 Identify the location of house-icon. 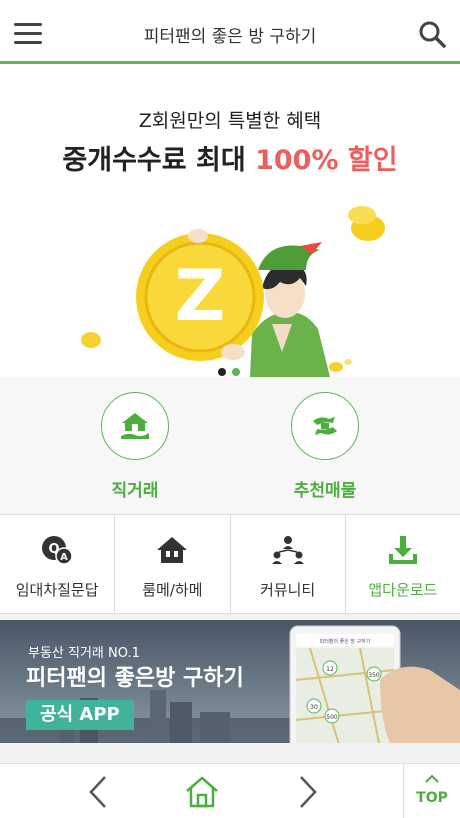
(172, 550).